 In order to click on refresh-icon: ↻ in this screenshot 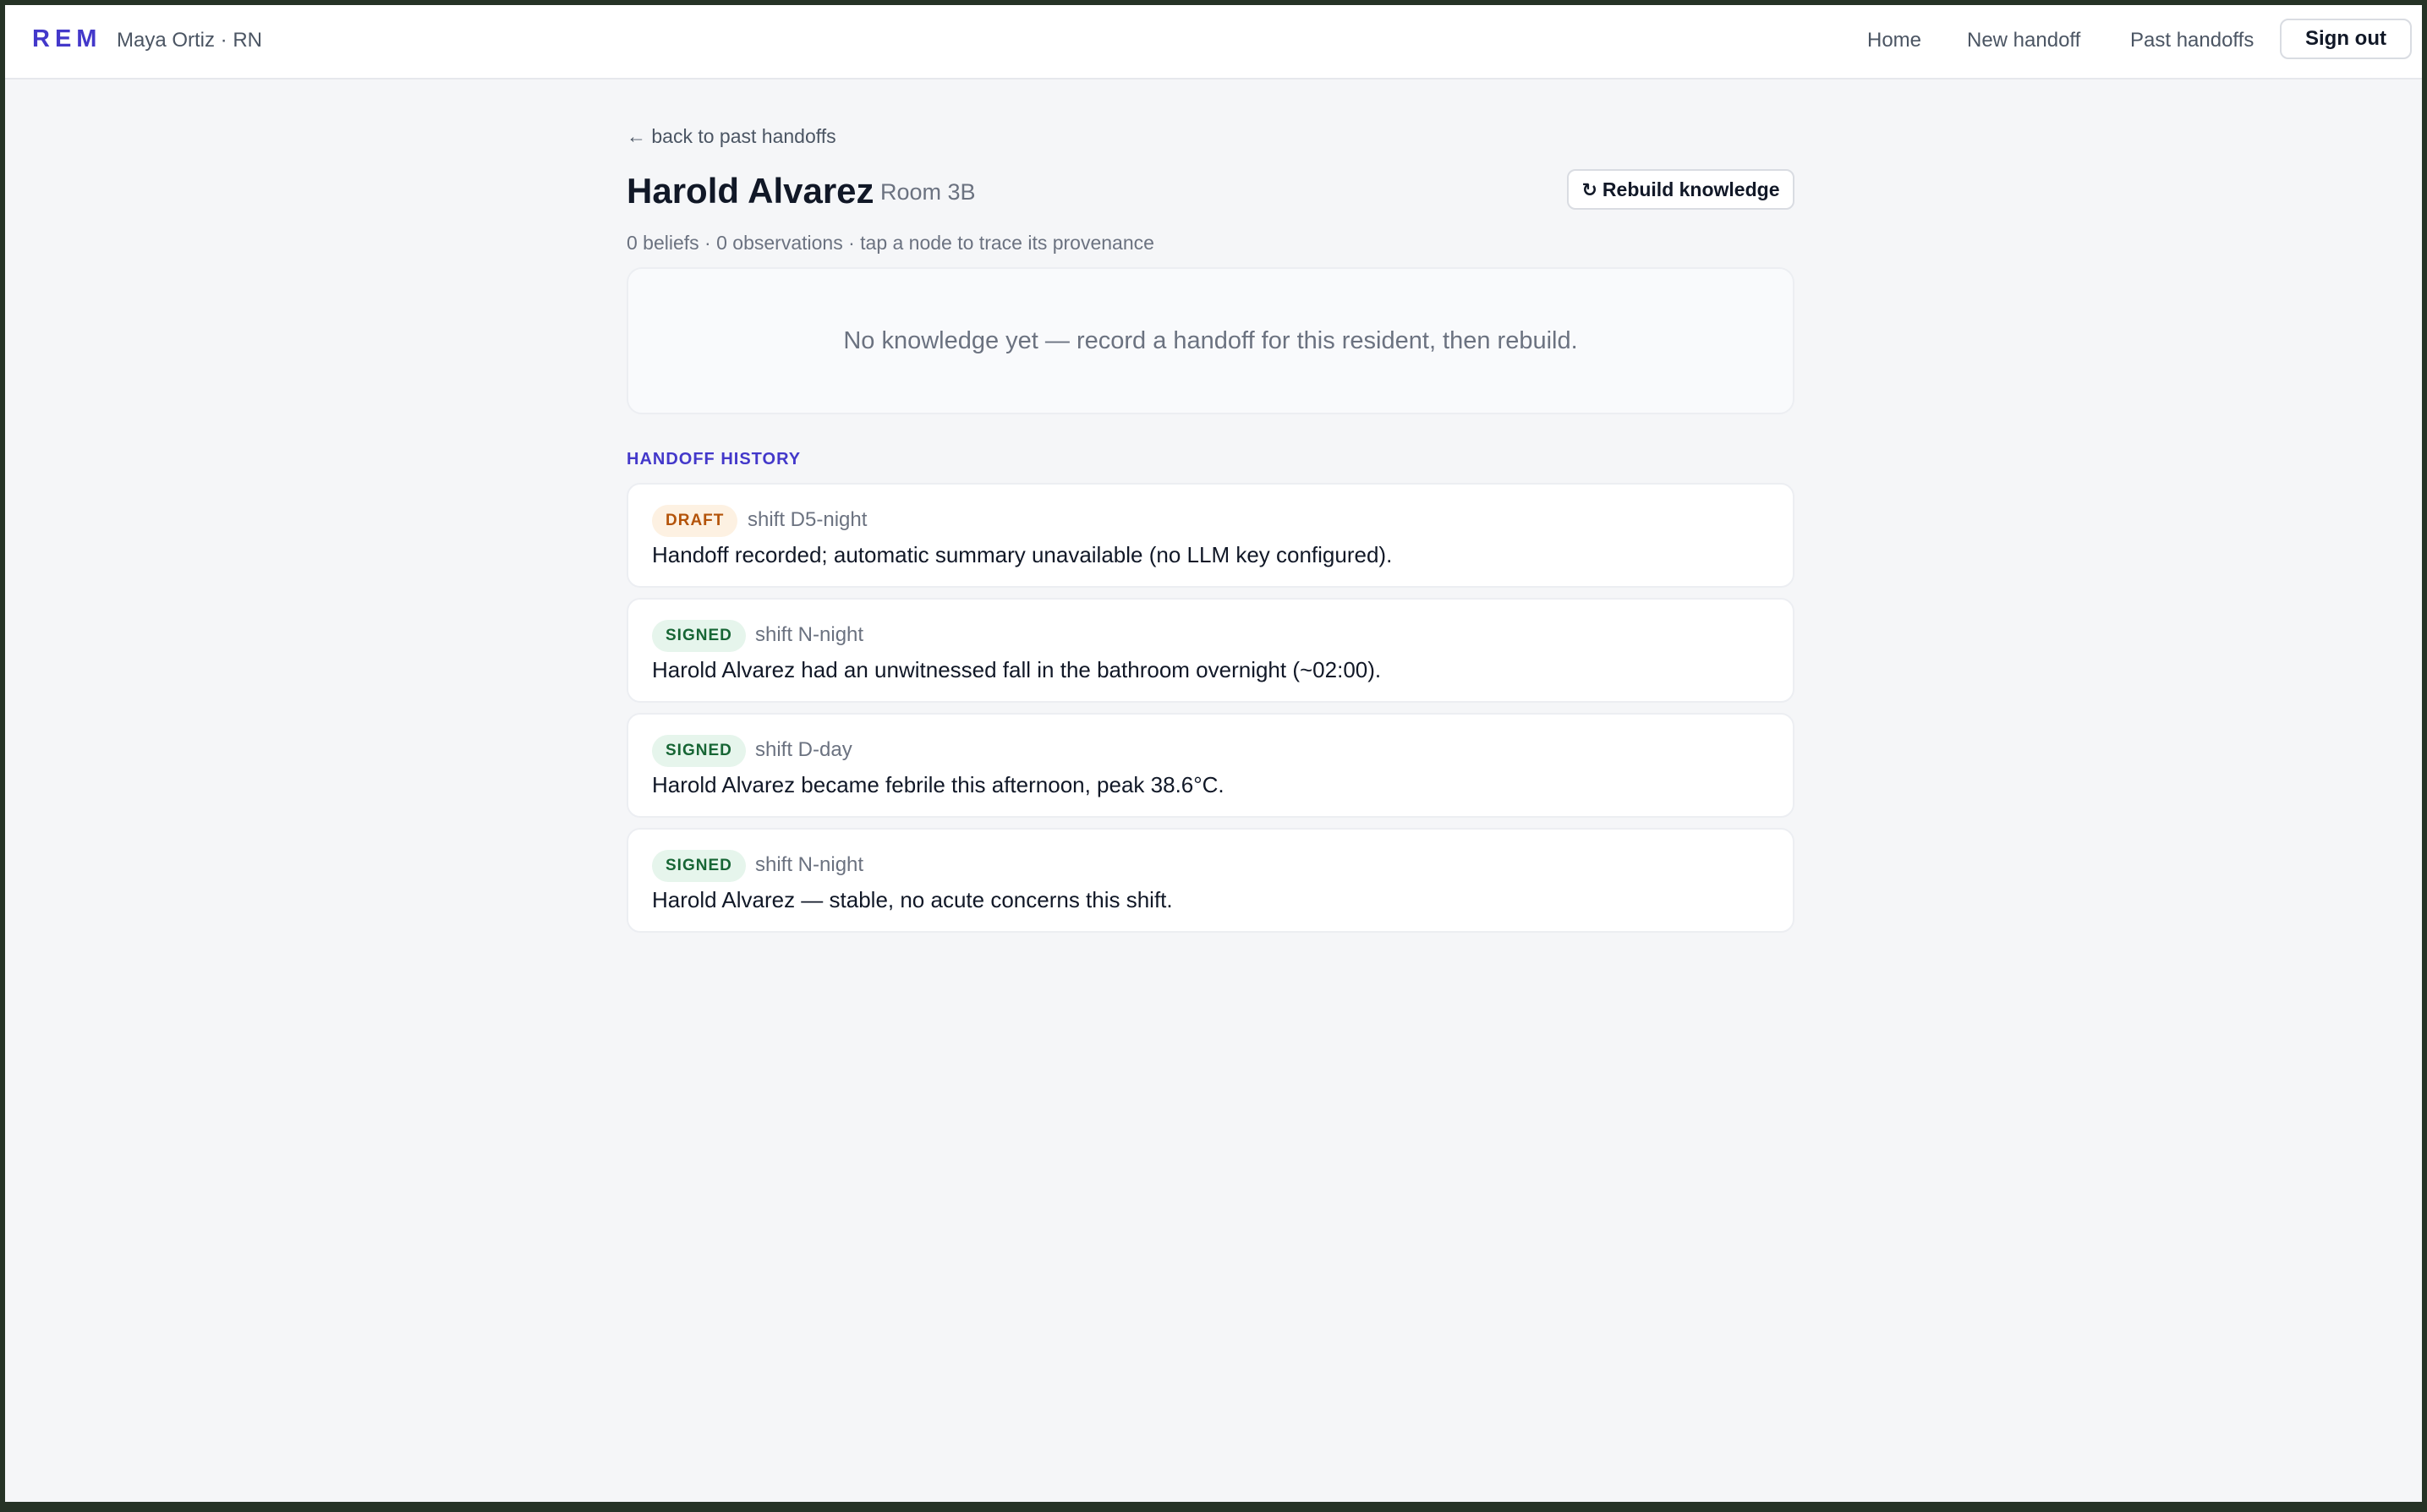, I will do `click(1589, 189)`.